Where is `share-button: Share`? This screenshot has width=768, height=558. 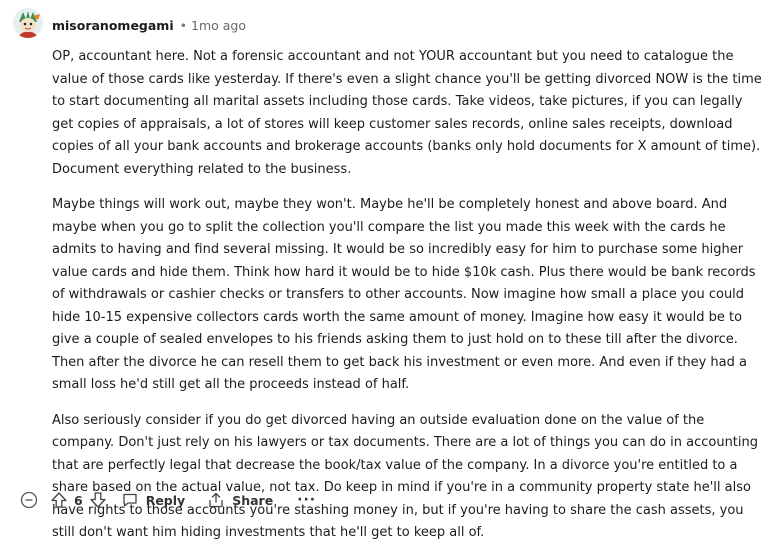
share-button: Share is located at coordinates (240, 500).